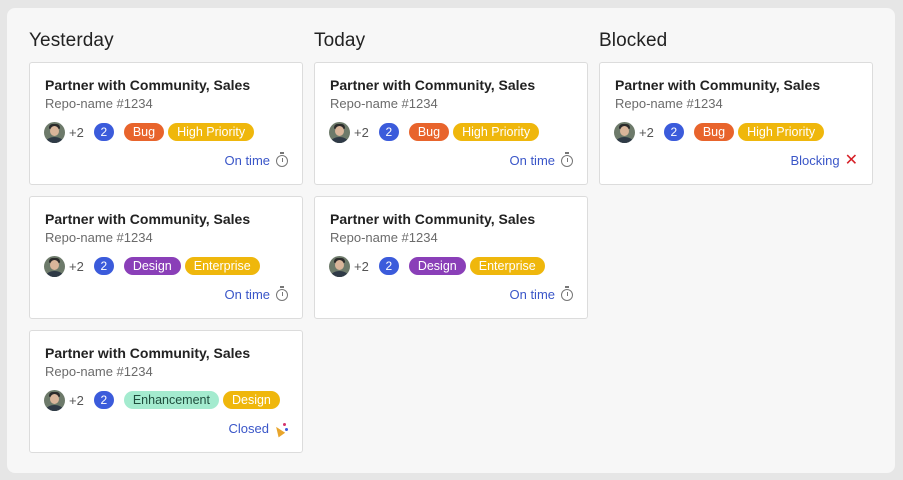 Image resolution: width=903 pixels, height=480 pixels. Describe the element at coordinates (71, 40) in the screenshot. I see `column-title: Yesterday` at that location.